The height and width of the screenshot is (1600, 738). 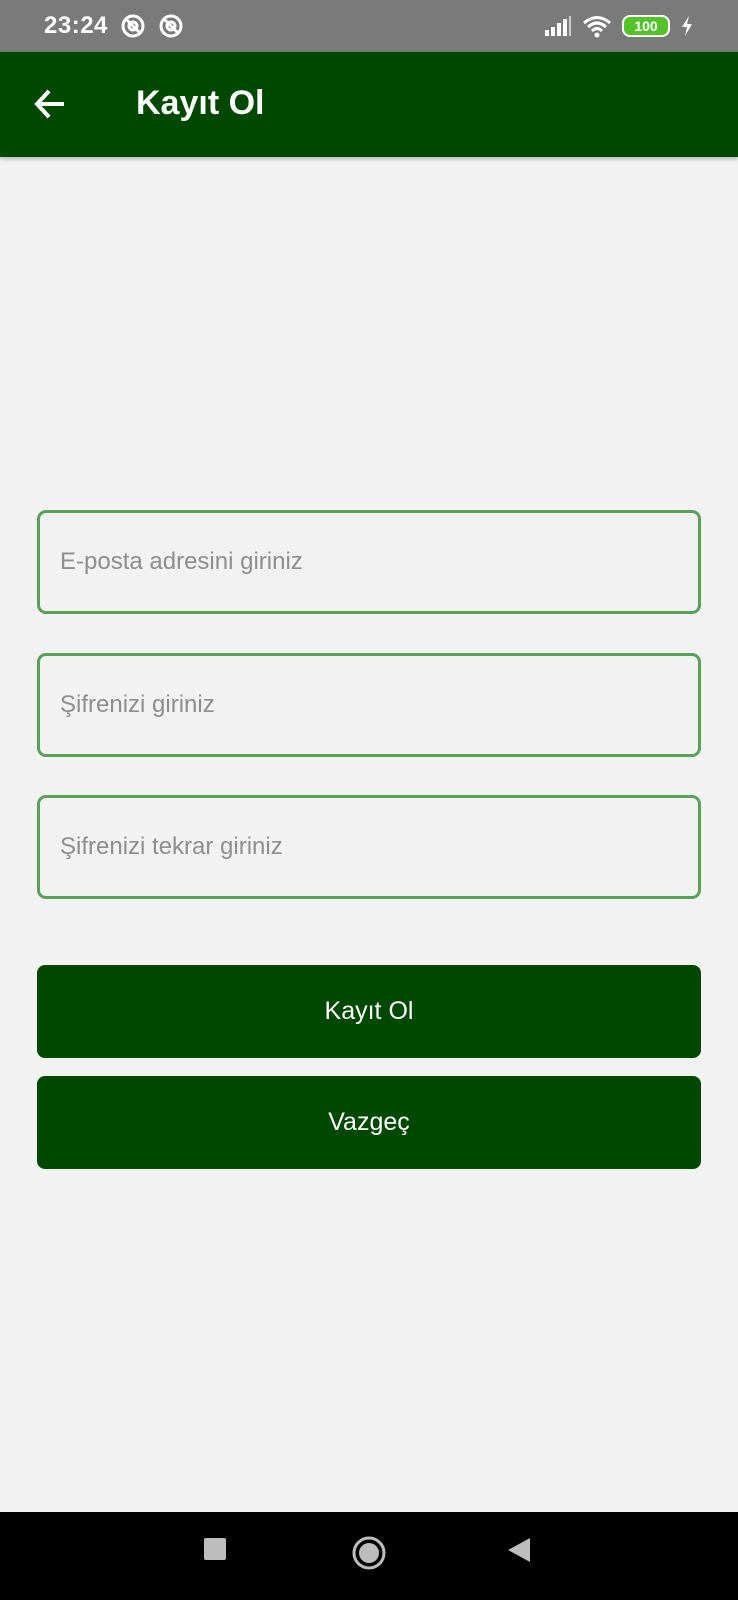 What do you see at coordinates (619, 26) in the screenshot?
I see `status-right: 100` at bounding box center [619, 26].